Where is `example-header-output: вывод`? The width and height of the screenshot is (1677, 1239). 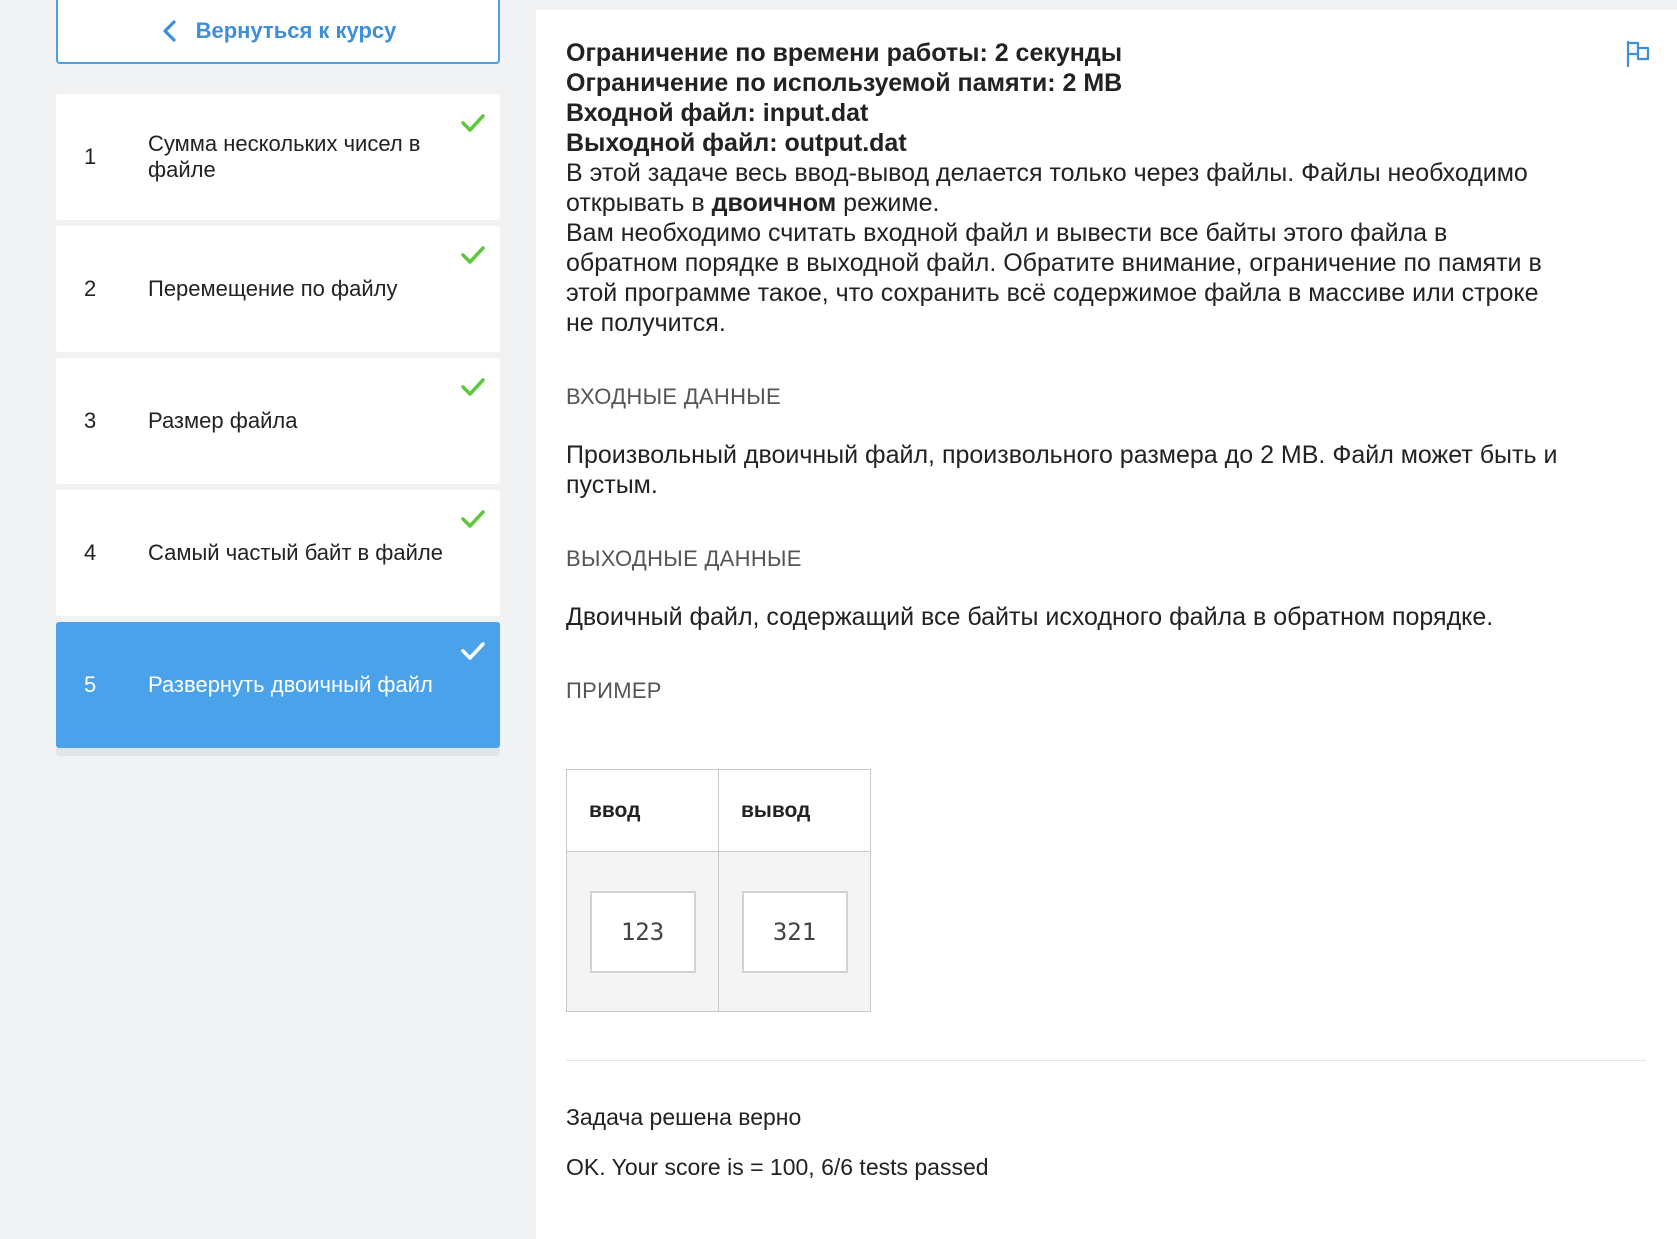 example-header-output: вывод is located at coordinates (794, 810).